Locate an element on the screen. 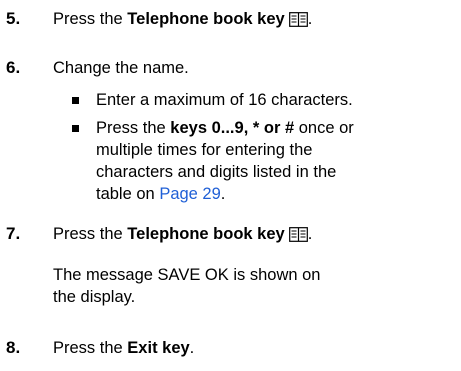 Image resolution: width=461 pixels, height=371 pixels. bullet-item-line: table on Page 29. is located at coordinates (160, 194).